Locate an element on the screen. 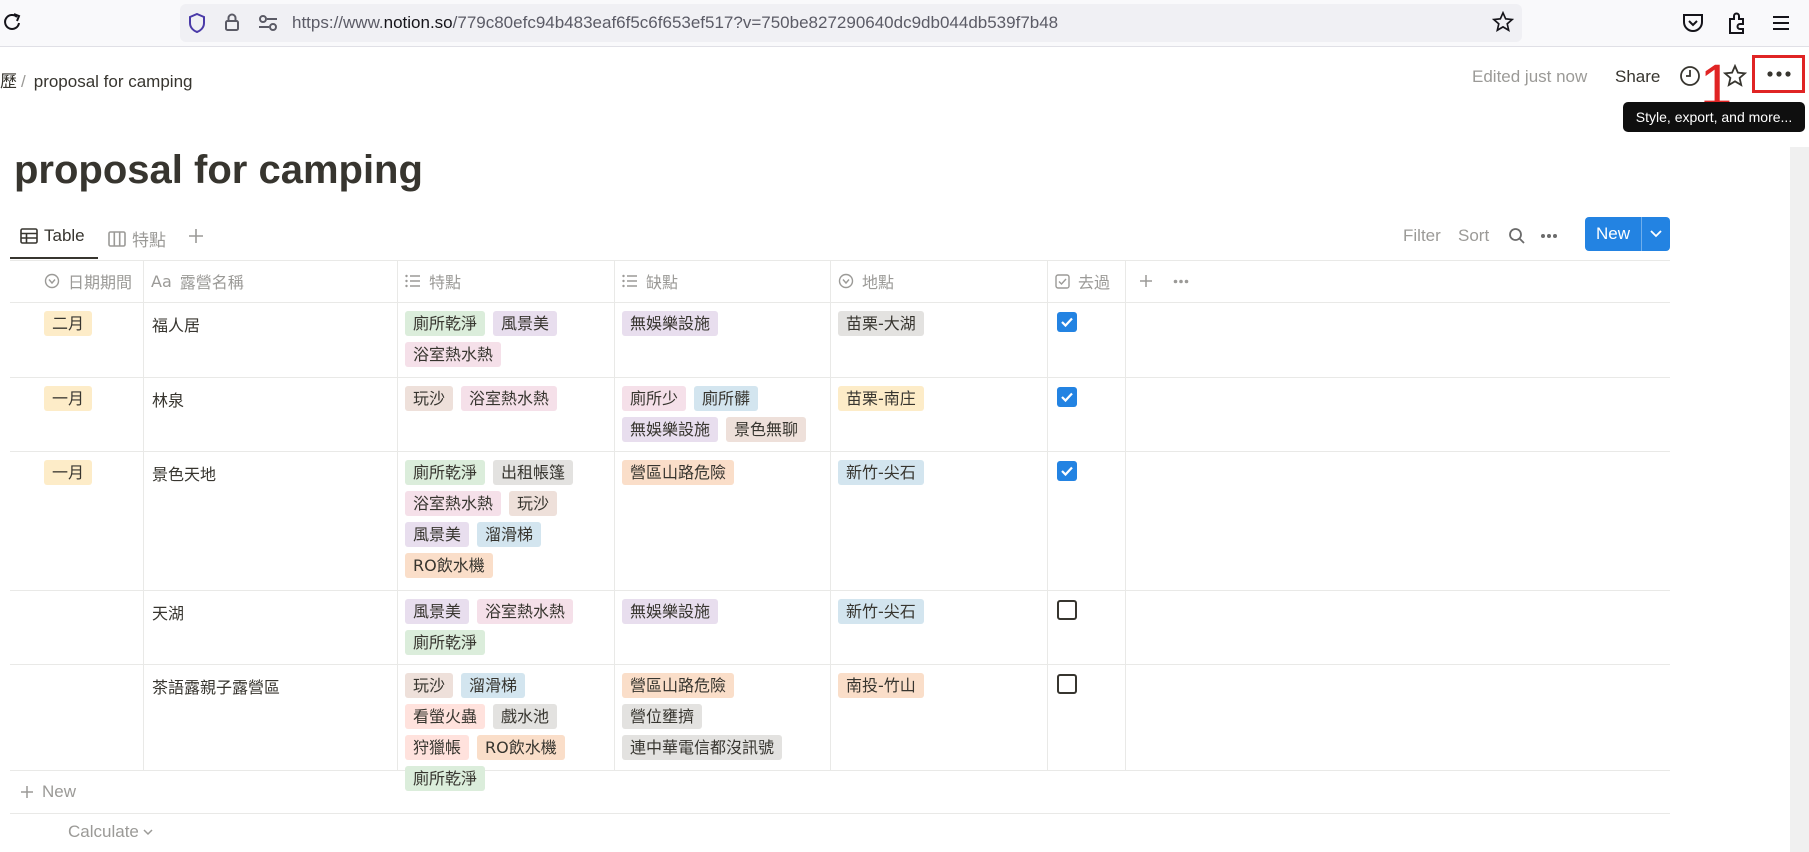  calculate-button: Calculate is located at coordinates (110, 832).